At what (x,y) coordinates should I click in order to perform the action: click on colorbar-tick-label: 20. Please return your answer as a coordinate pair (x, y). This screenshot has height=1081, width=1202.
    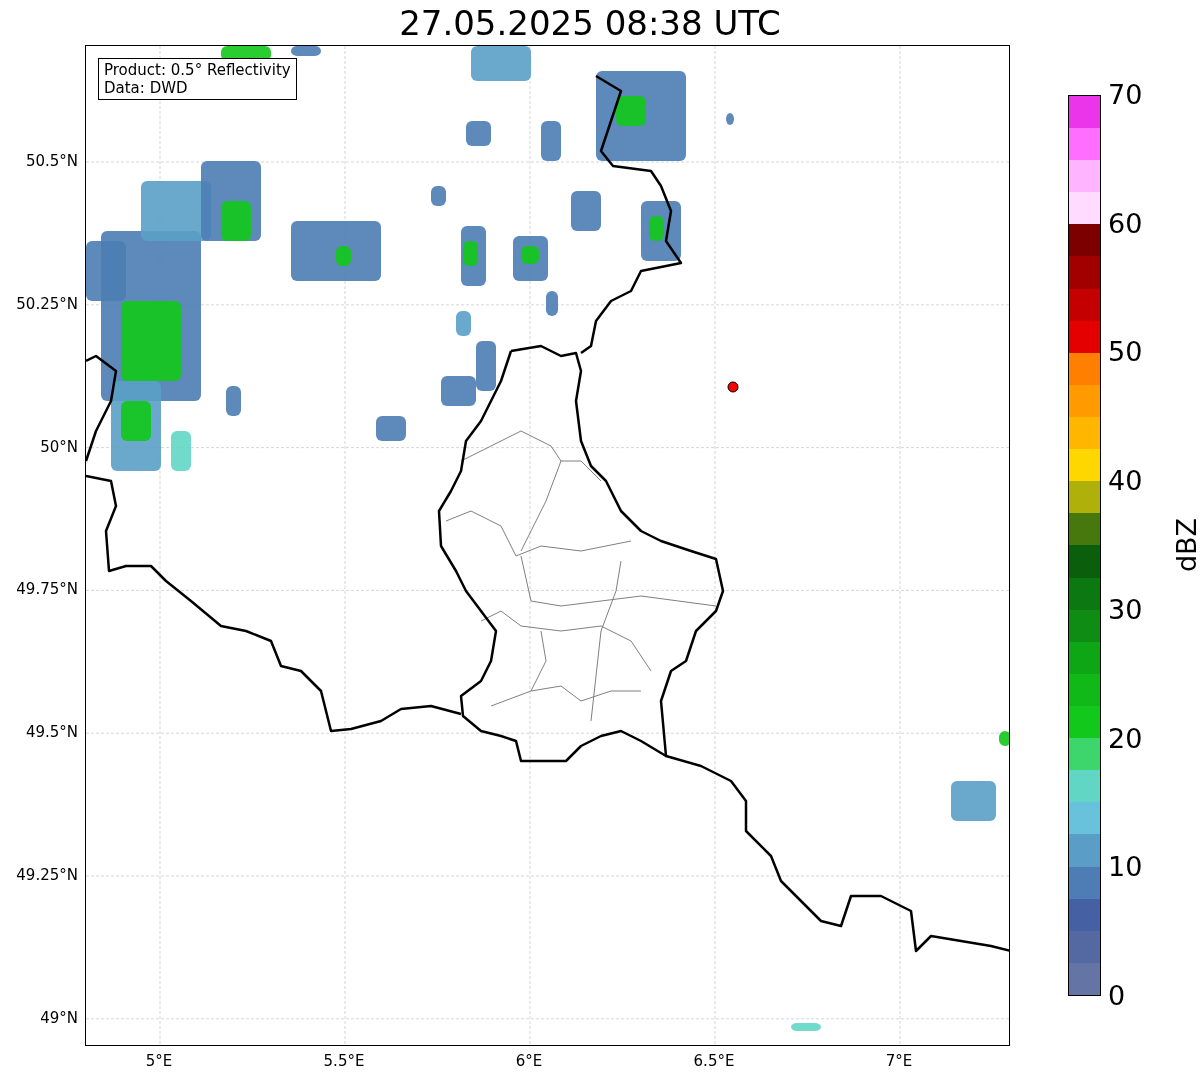
    Looking at the image, I should click on (1125, 738).